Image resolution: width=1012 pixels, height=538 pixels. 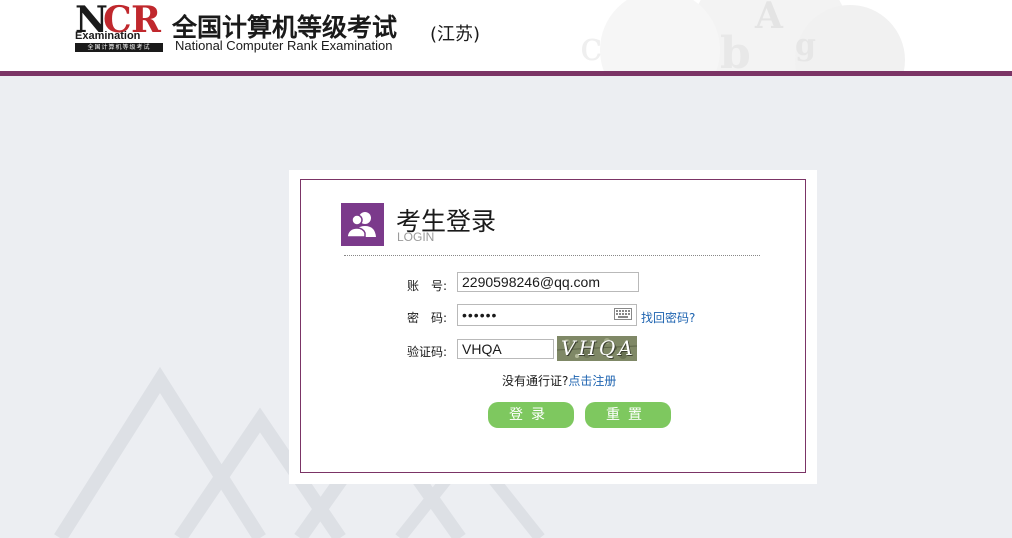 What do you see at coordinates (427, 285) in the screenshot?
I see `account-label: 账 号:` at bounding box center [427, 285].